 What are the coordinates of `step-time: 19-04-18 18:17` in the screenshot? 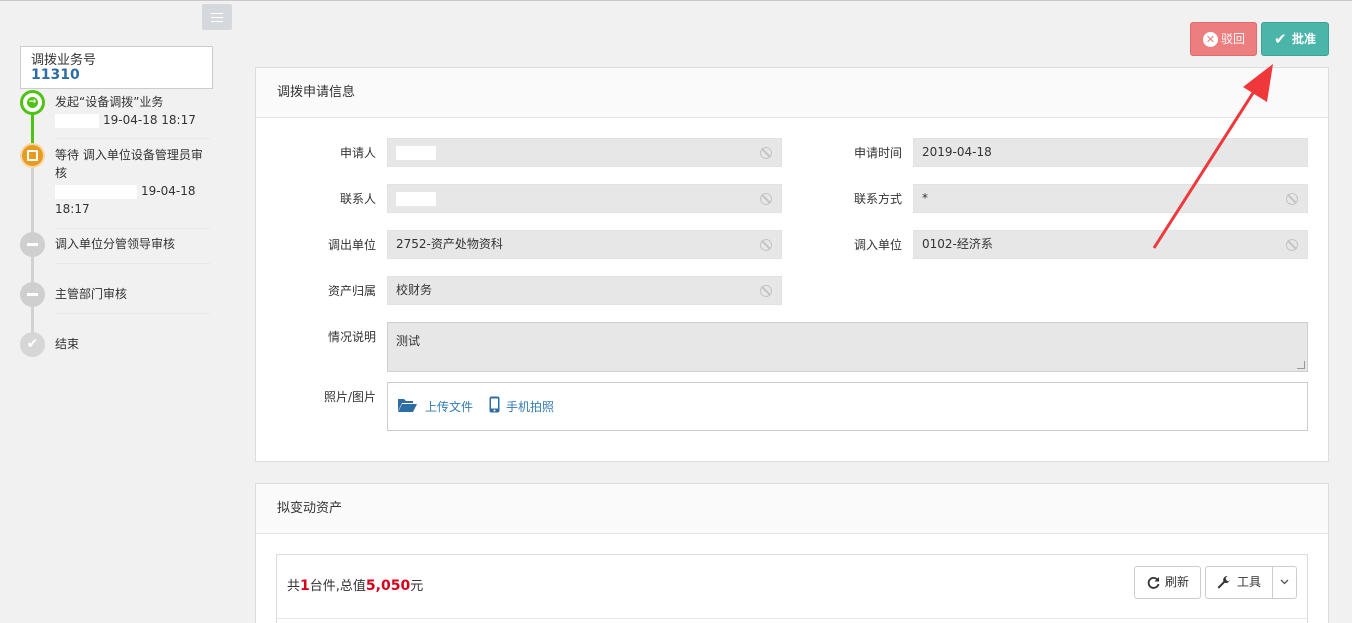 It's located at (149, 120).